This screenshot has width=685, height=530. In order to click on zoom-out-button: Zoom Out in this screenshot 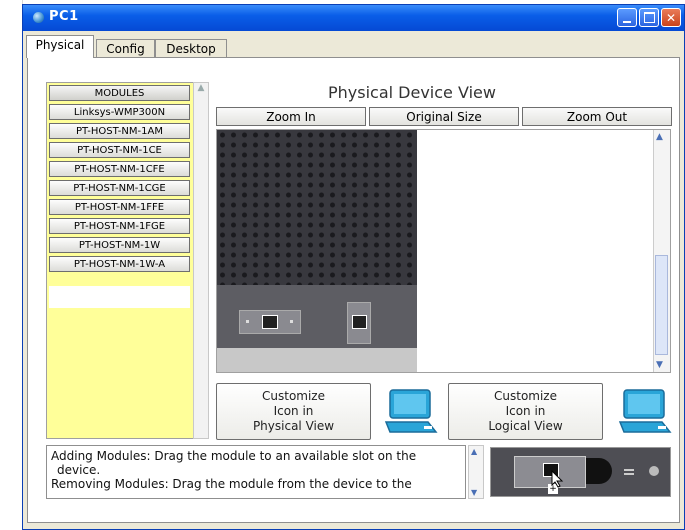, I will do `click(597, 116)`.